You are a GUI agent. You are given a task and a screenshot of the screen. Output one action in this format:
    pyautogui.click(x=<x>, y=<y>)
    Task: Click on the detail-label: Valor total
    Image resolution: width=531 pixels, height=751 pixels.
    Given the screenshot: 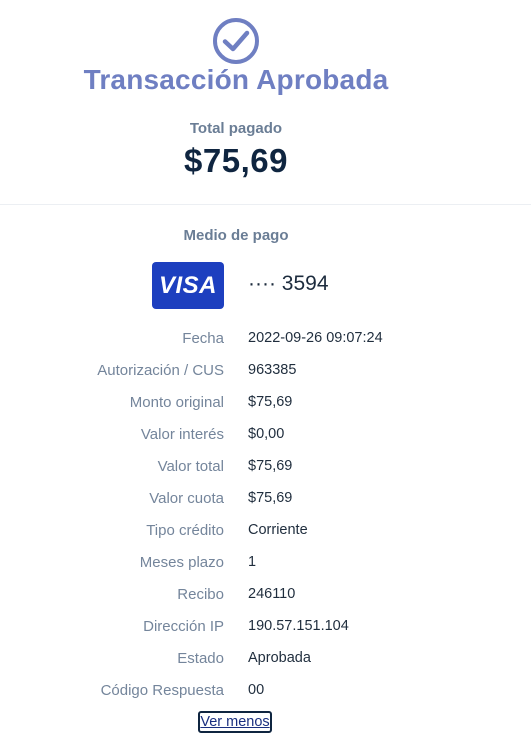 What is the action you would take?
    pyautogui.click(x=190, y=466)
    